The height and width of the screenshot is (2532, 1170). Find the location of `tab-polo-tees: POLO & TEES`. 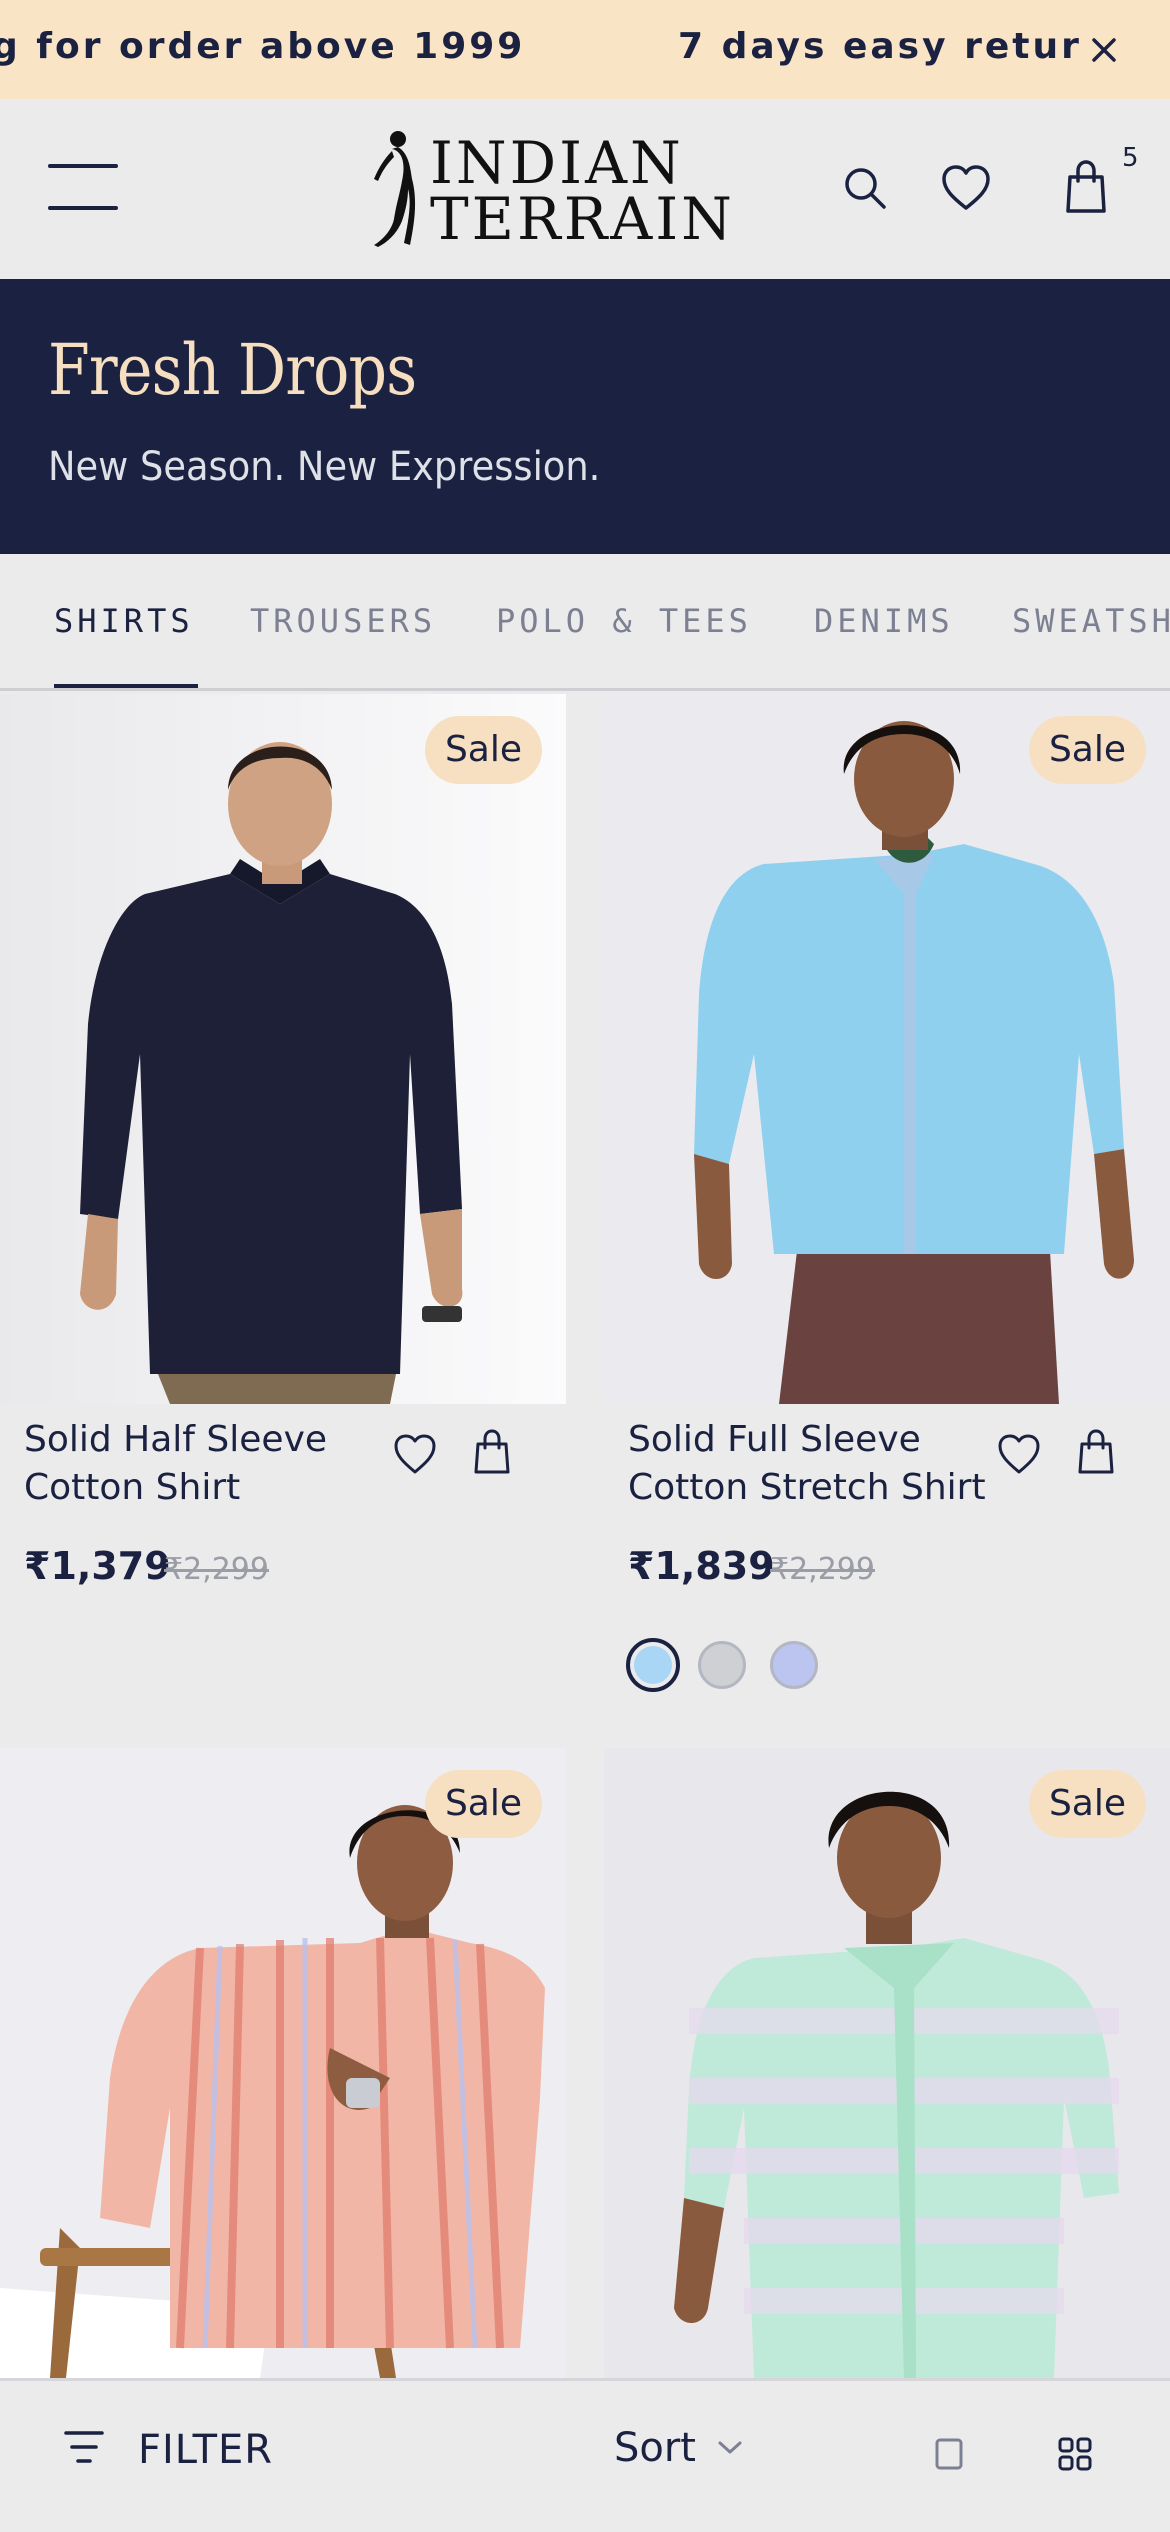

tab-polo-tees: POLO & TEES is located at coordinates (624, 621).